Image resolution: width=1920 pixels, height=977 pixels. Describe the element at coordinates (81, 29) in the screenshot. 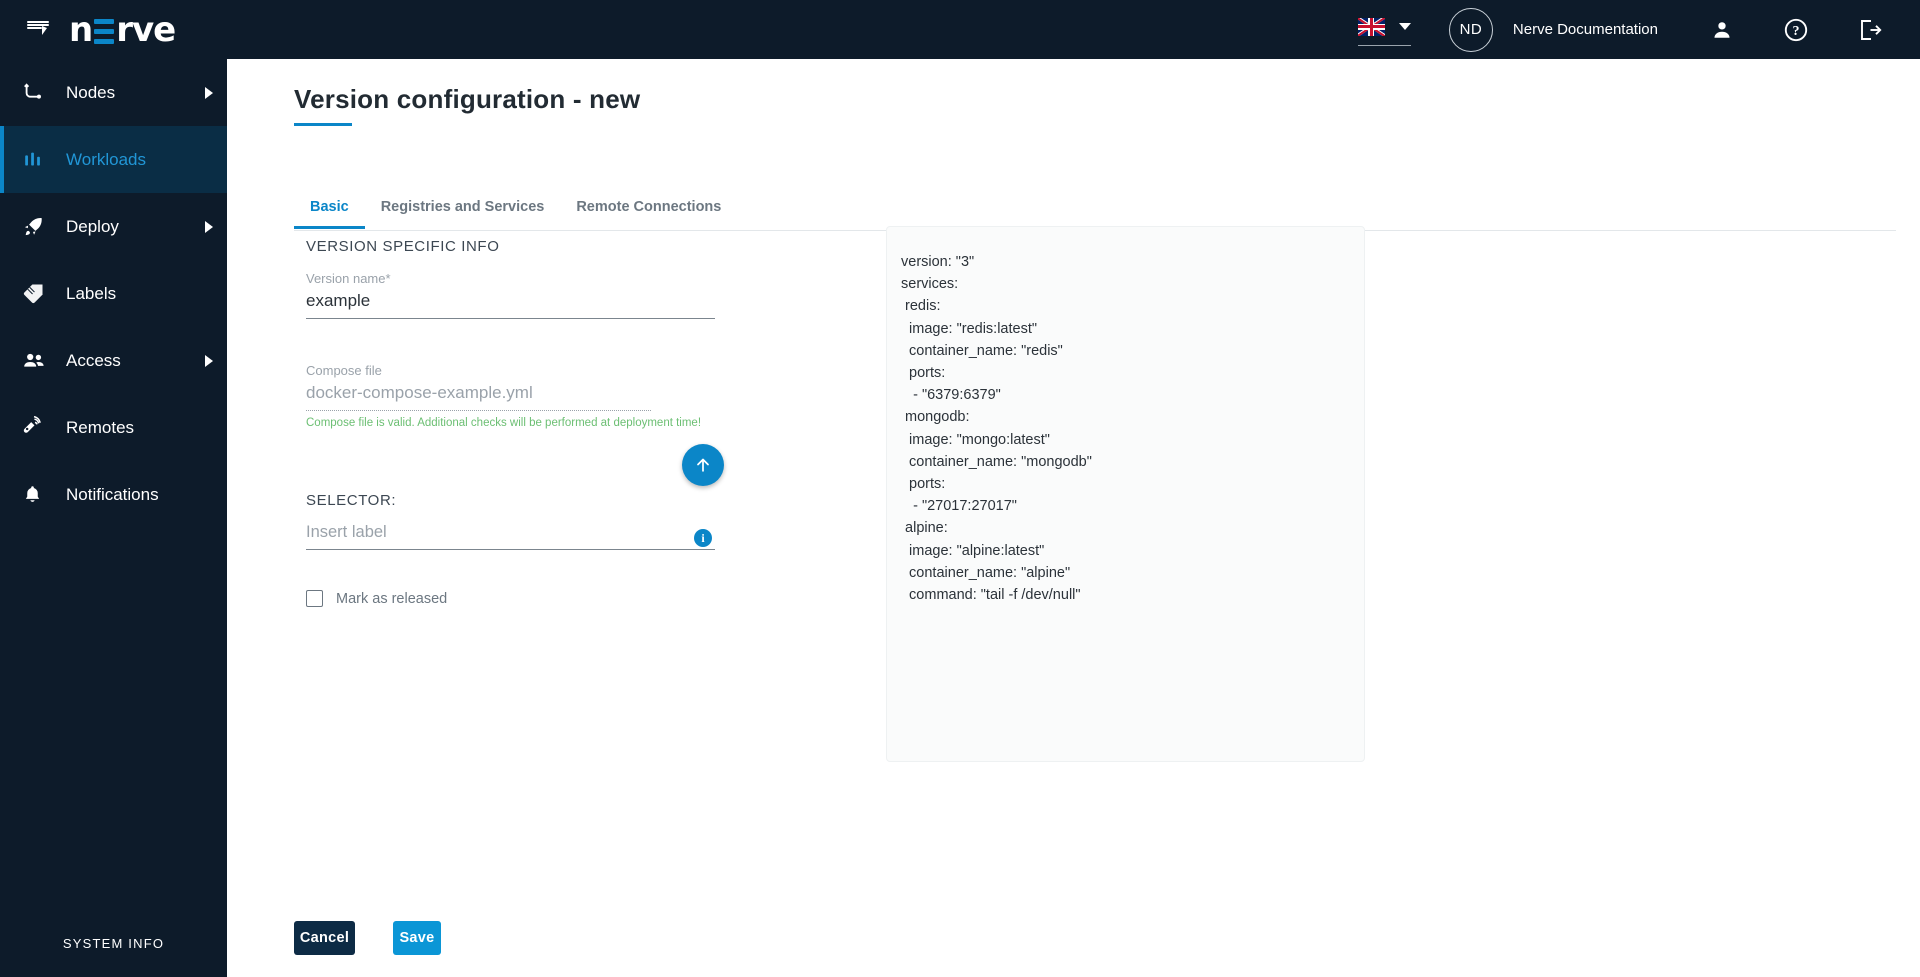

I see `logo-text-left: n` at that location.